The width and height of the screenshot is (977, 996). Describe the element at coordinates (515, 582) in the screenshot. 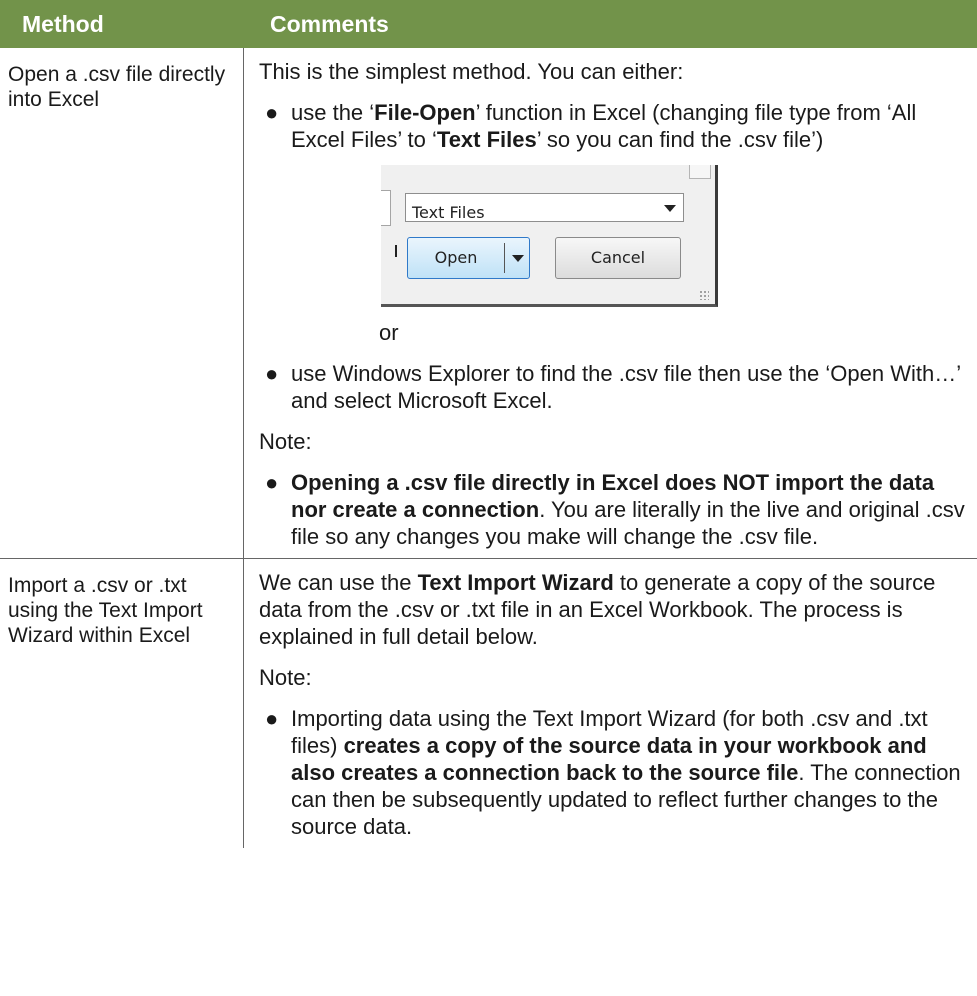

I see `bold-run: Text Import Wizard` at that location.